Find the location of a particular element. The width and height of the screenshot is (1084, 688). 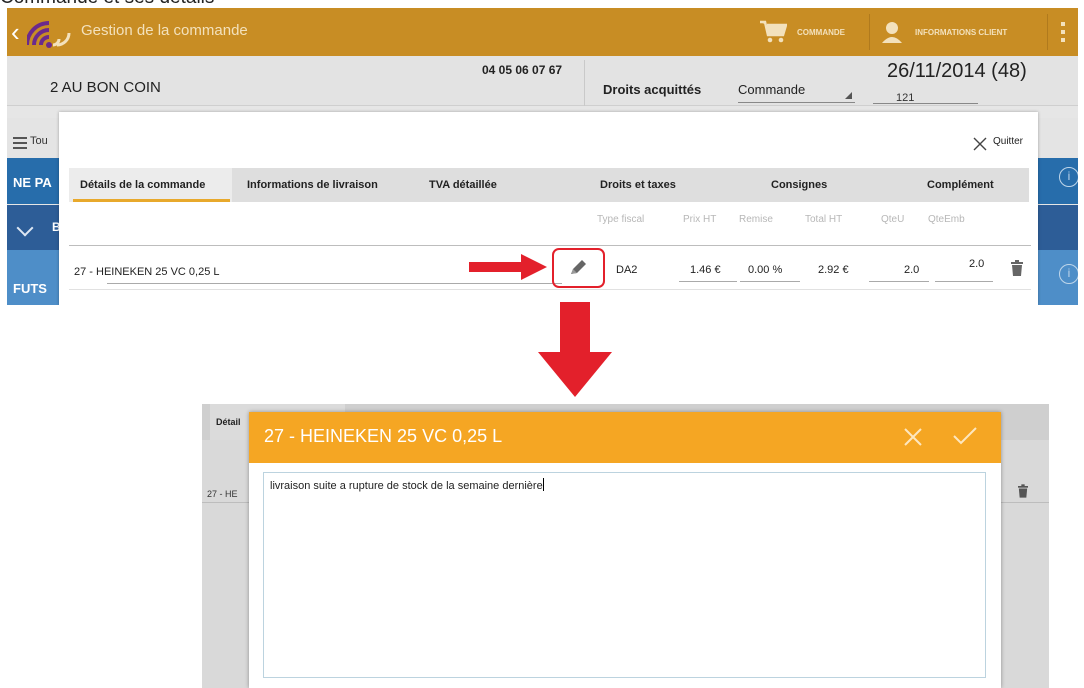

qteemb-input: 2.0 is located at coordinates (976, 264).